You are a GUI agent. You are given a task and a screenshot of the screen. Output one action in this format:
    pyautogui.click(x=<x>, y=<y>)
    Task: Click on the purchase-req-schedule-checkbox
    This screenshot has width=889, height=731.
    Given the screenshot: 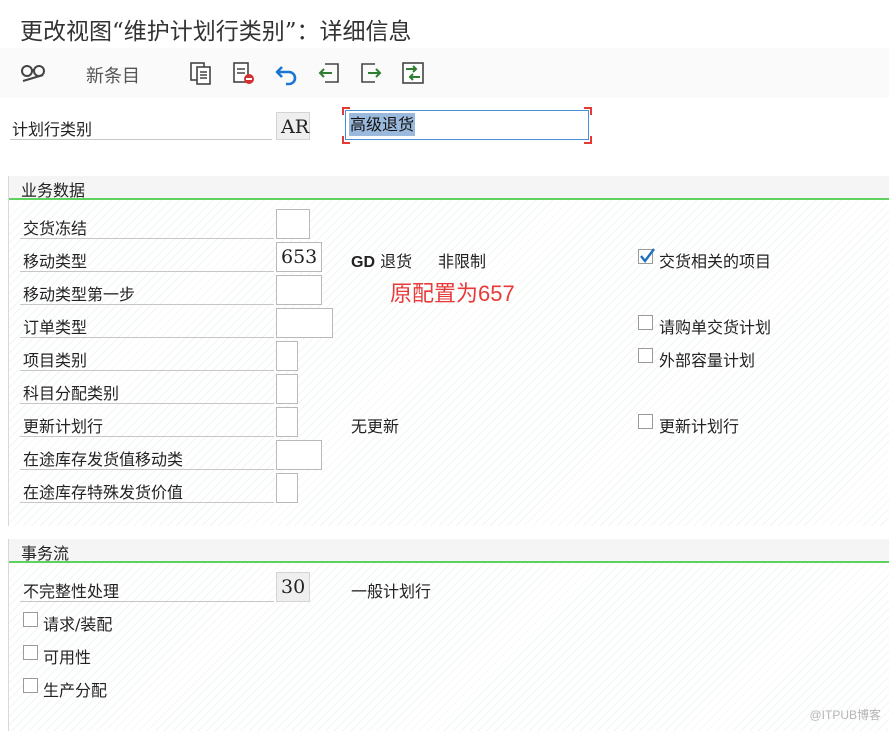 What is the action you would take?
    pyautogui.click(x=645, y=322)
    